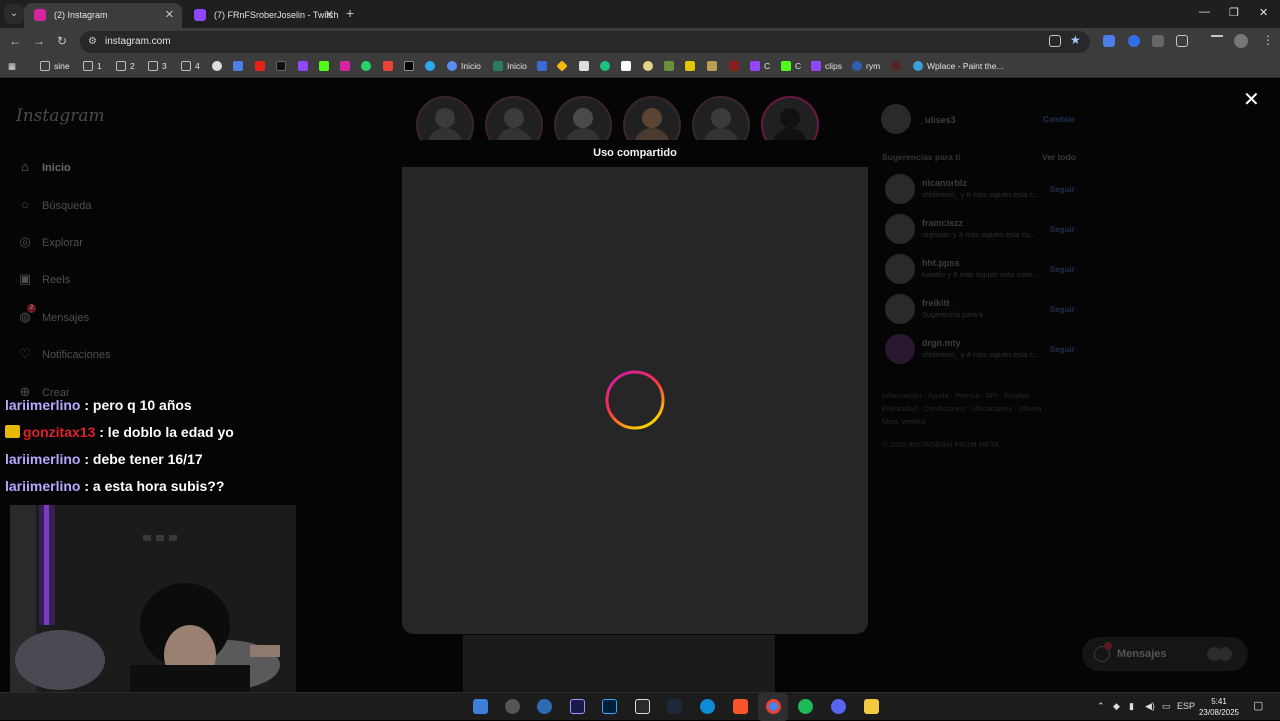  What do you see at coordinates (1234, 12) in the screenshot?
I see `restore-button: ❐` at bounding box center [1234, 12].